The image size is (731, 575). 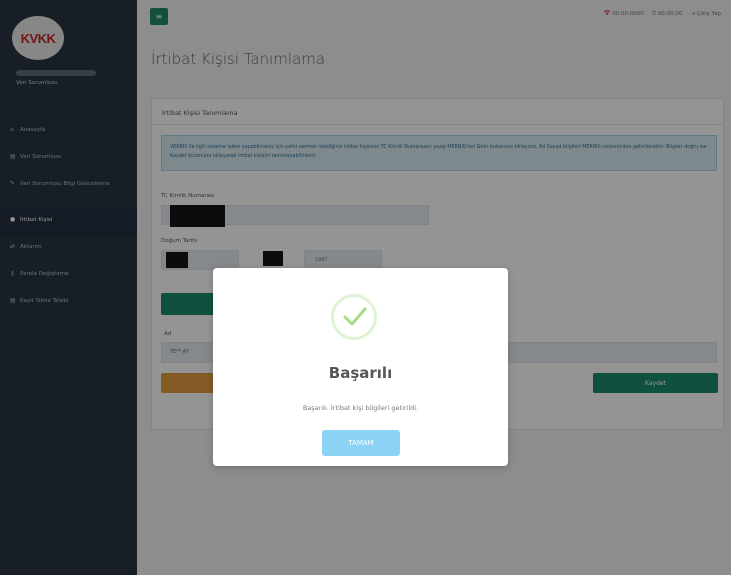 I want to click on success-check-icon, so click(x=354, y=317).